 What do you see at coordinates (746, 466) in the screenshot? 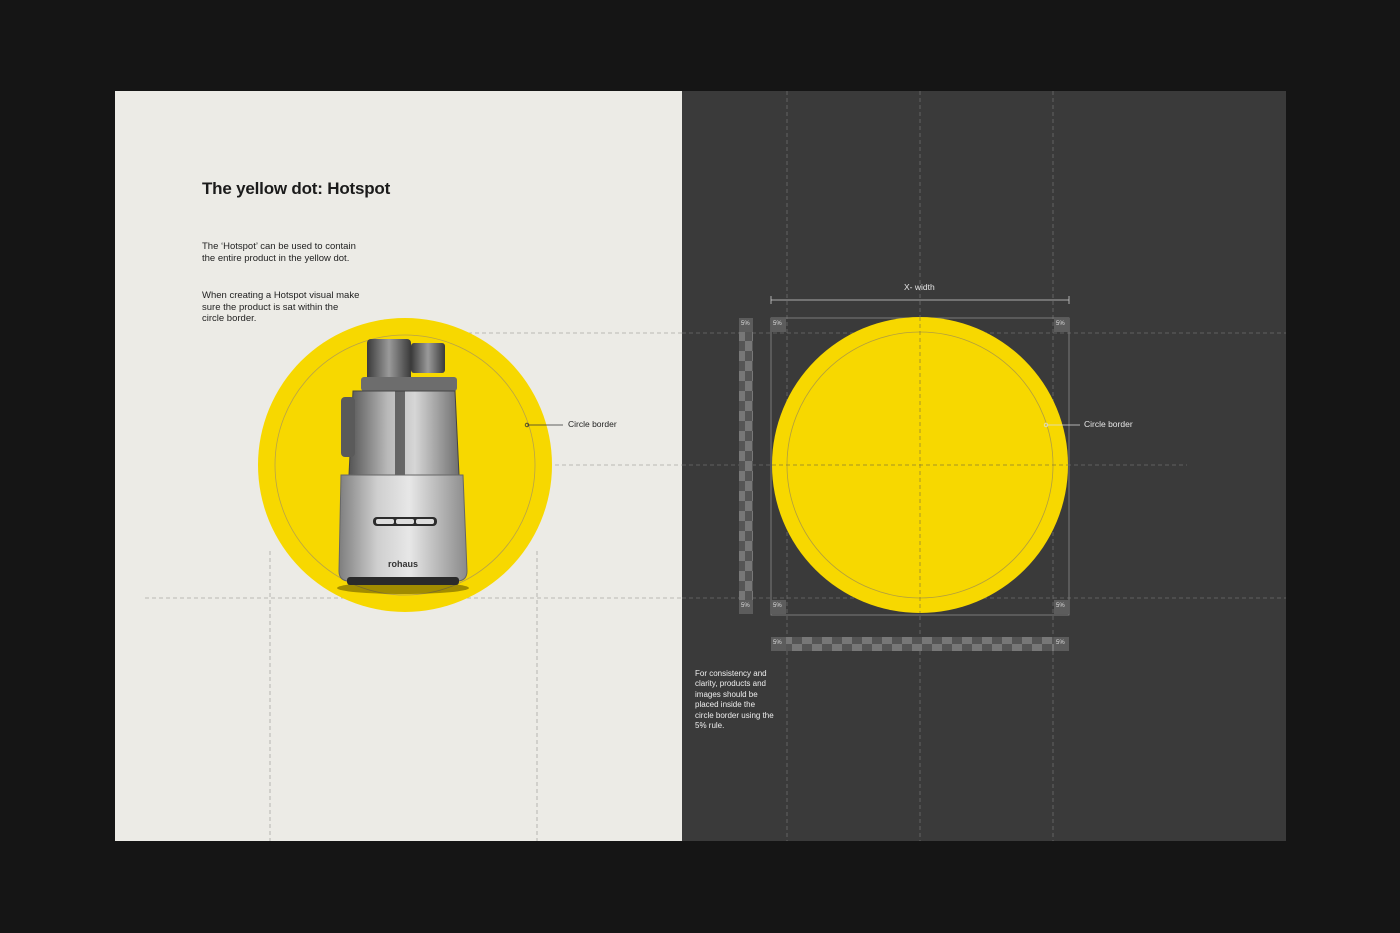
I see `vertical-margin-ruler` at bounding box center [746, 466].